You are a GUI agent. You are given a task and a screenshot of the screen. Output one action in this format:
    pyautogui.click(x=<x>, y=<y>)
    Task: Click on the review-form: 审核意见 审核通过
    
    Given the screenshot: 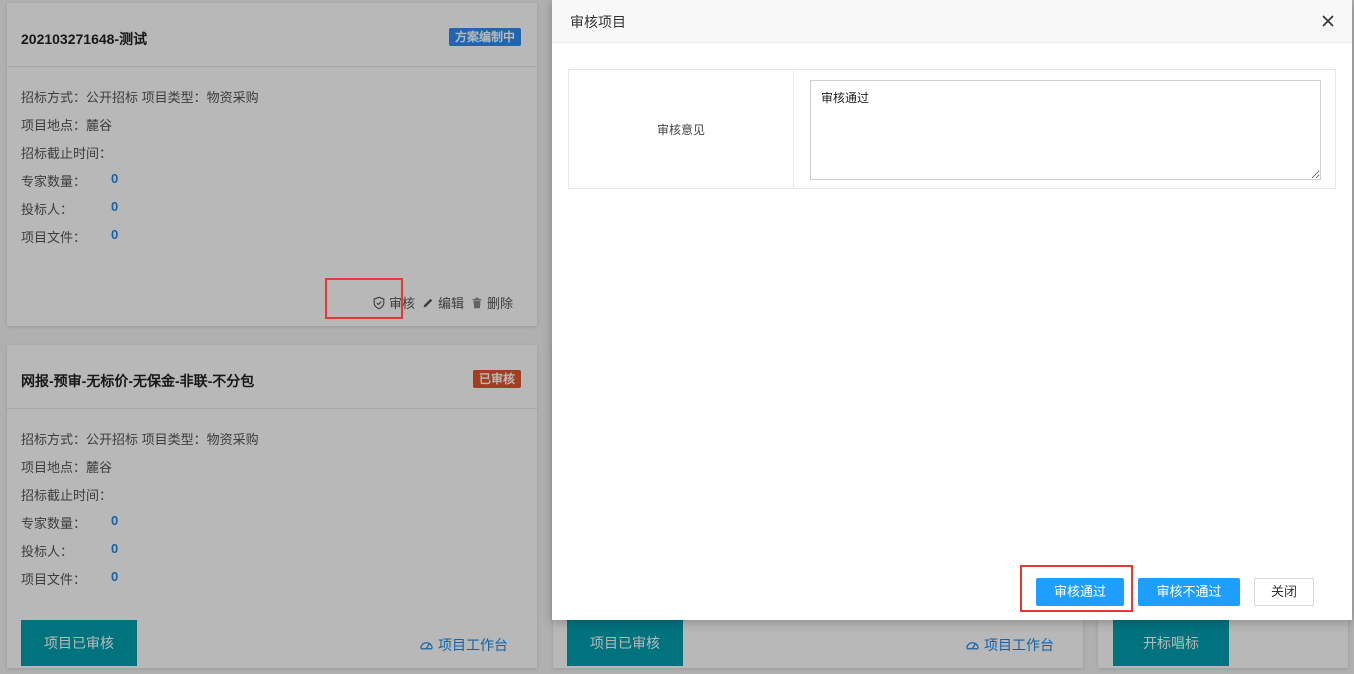 What is the action you would take?
    pyautogui.click(x=952, y=129)
    